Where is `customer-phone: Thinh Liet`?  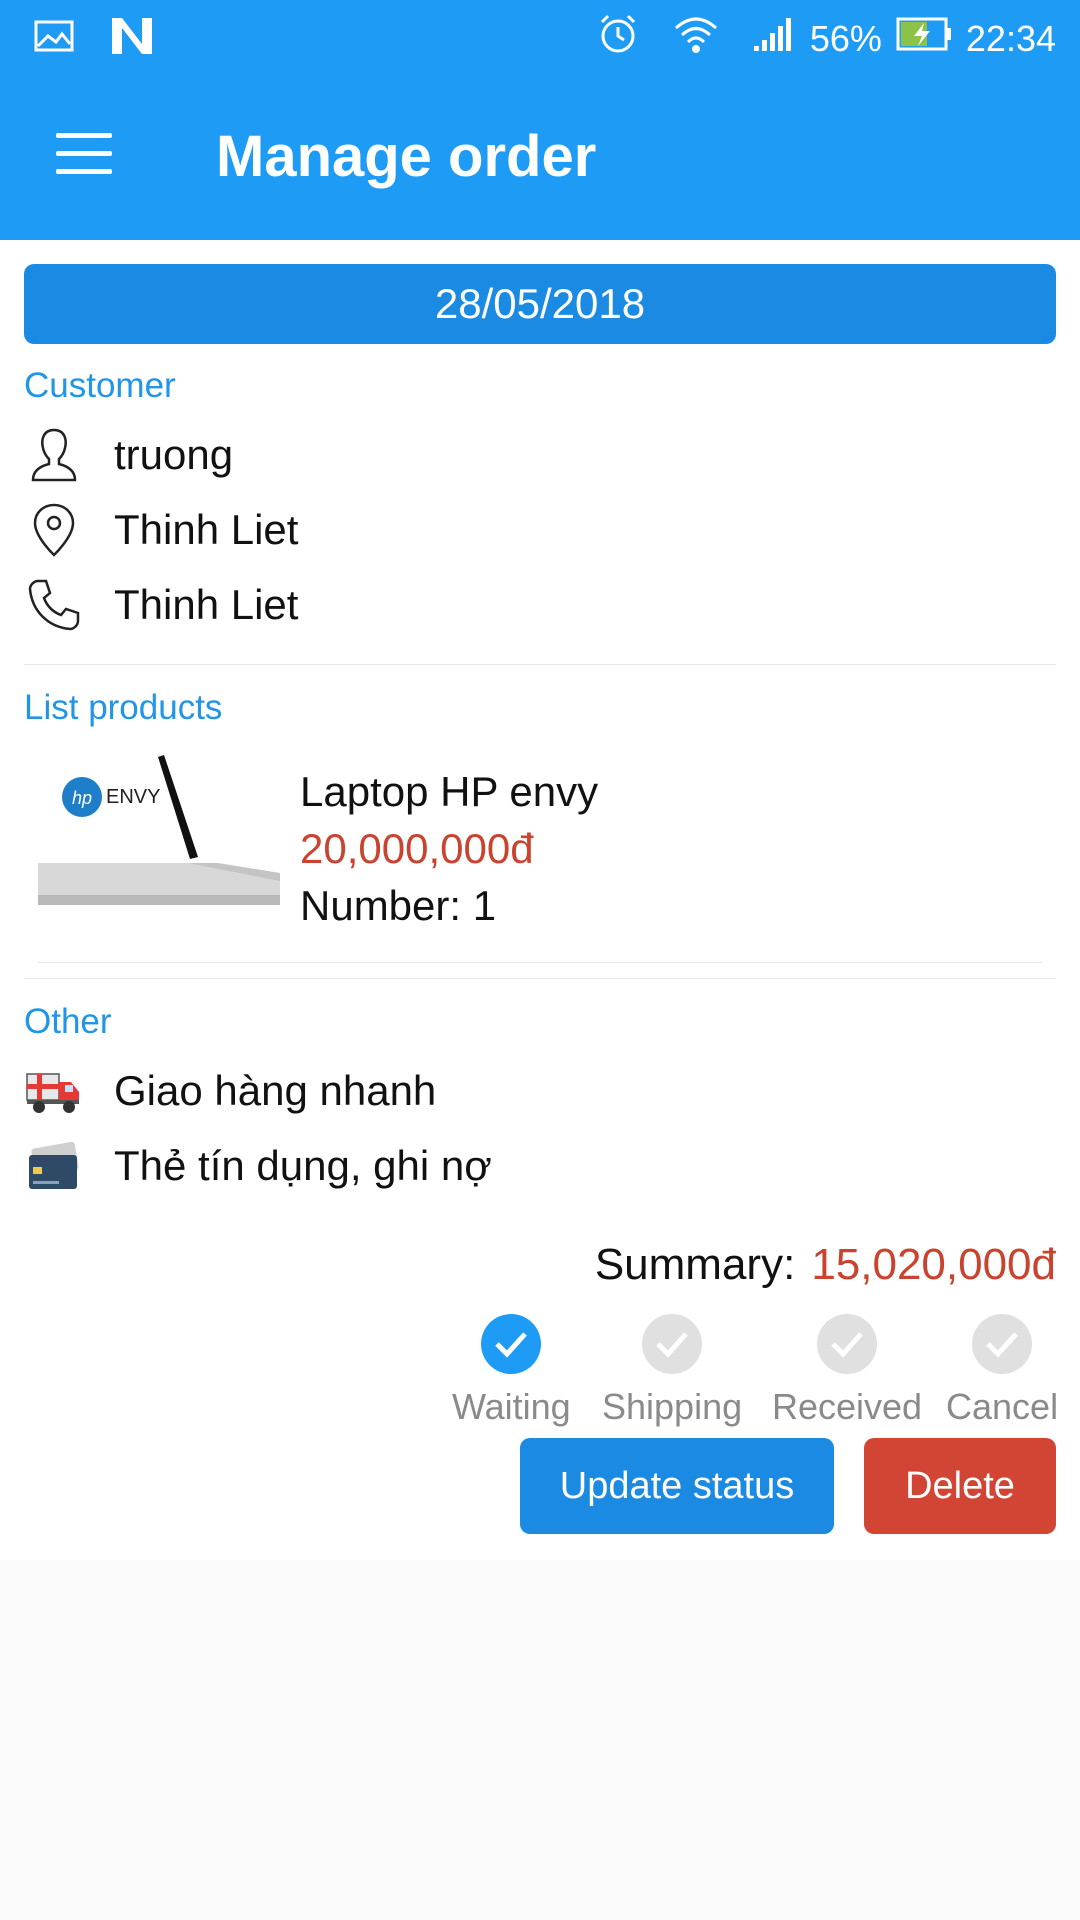 customer-phone: Thinh Liet is located at coordinates (206, 604).